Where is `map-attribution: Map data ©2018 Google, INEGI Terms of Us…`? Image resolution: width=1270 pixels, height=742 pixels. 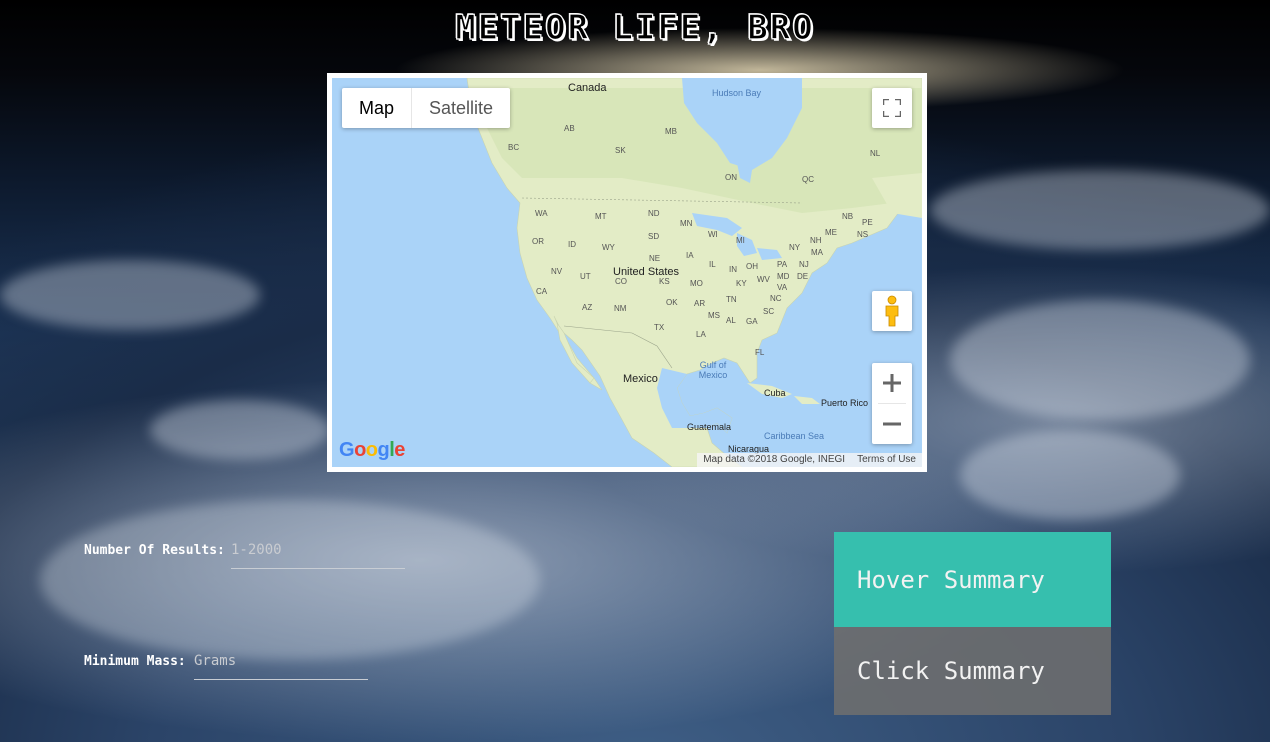
map-attribution: Map data ©2018 Google, INEGI Terms of Us… is located at coordinates (809, 460).